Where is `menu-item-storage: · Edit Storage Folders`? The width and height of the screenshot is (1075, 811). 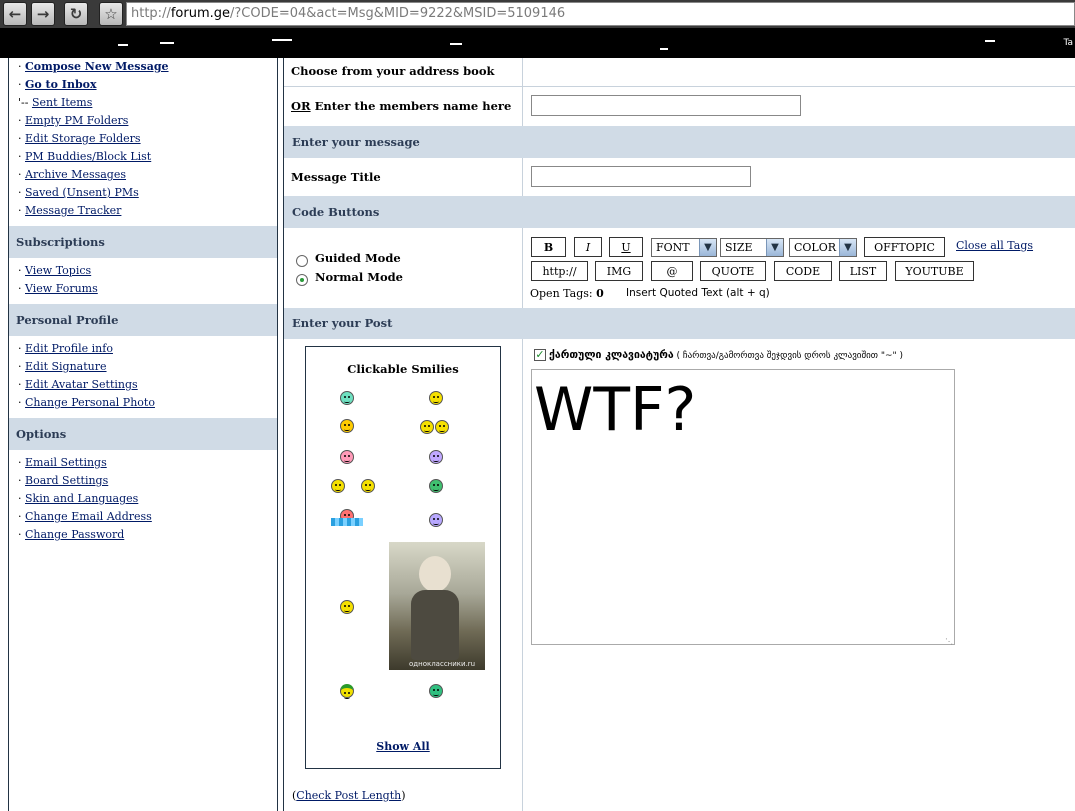
menu-item-storage: · Edit Storage Folders is located at coordinates (79, 138).